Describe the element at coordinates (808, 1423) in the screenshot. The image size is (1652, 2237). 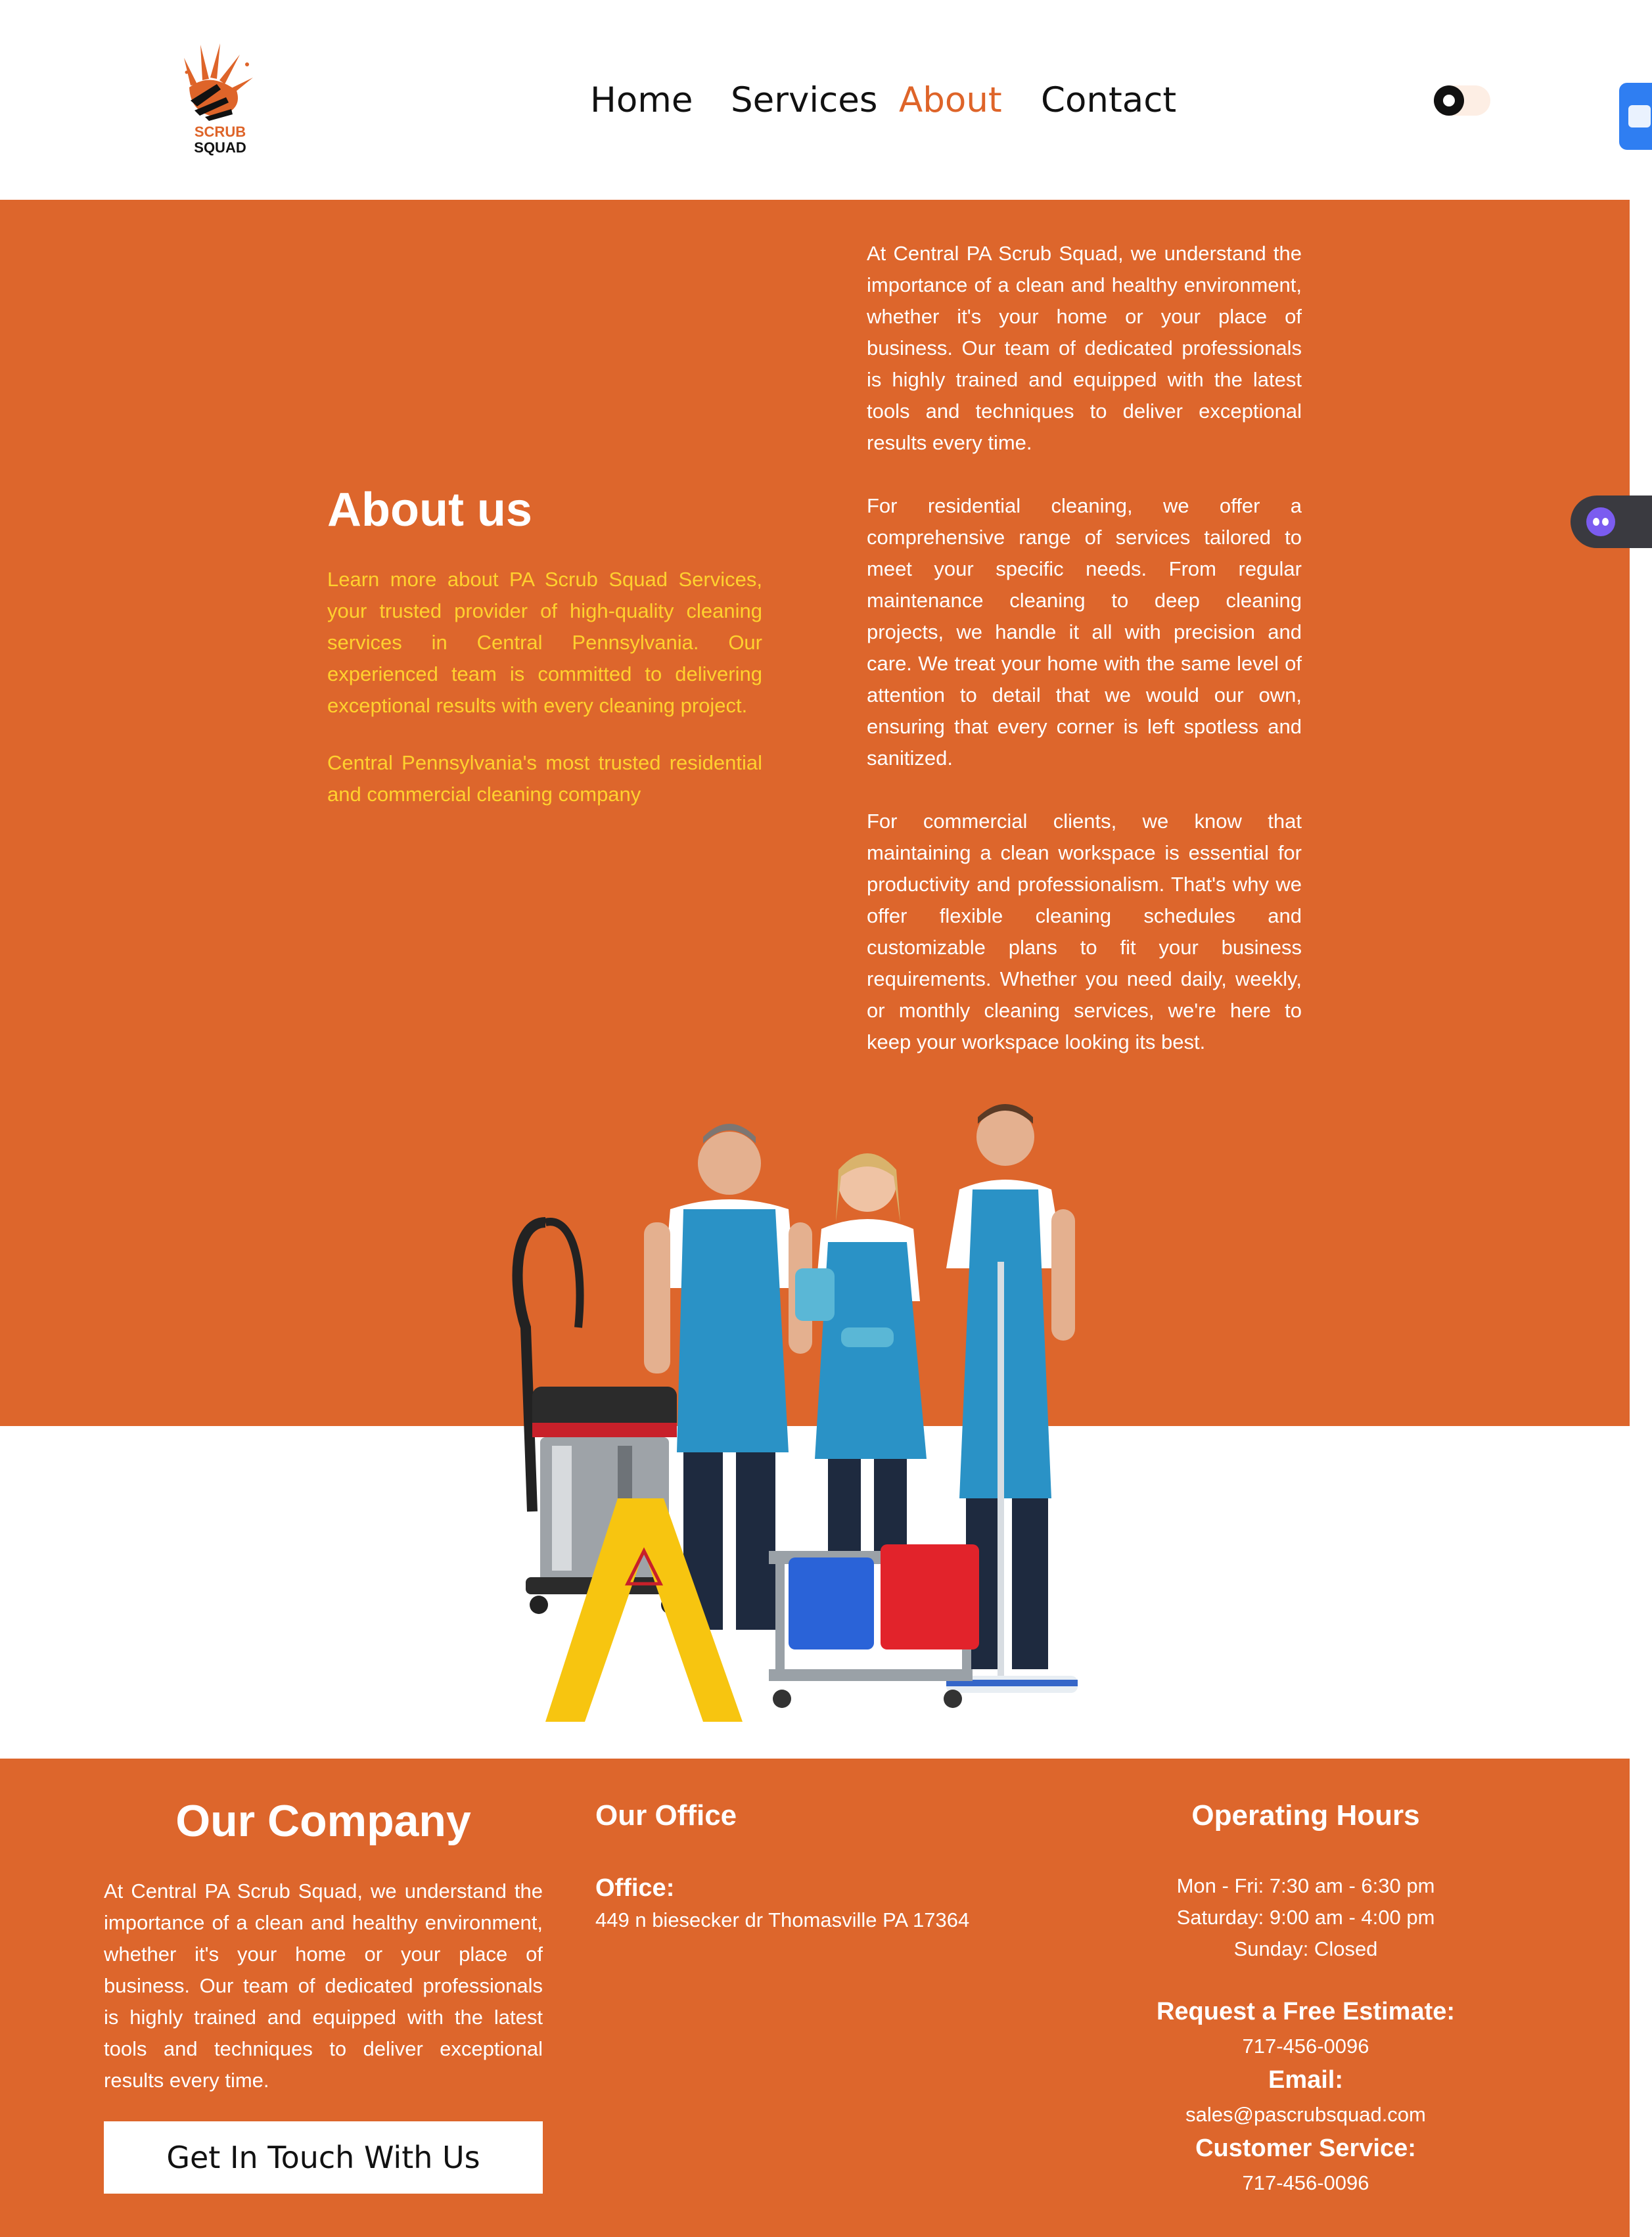
I see `cleaning-team-photo` at that location.